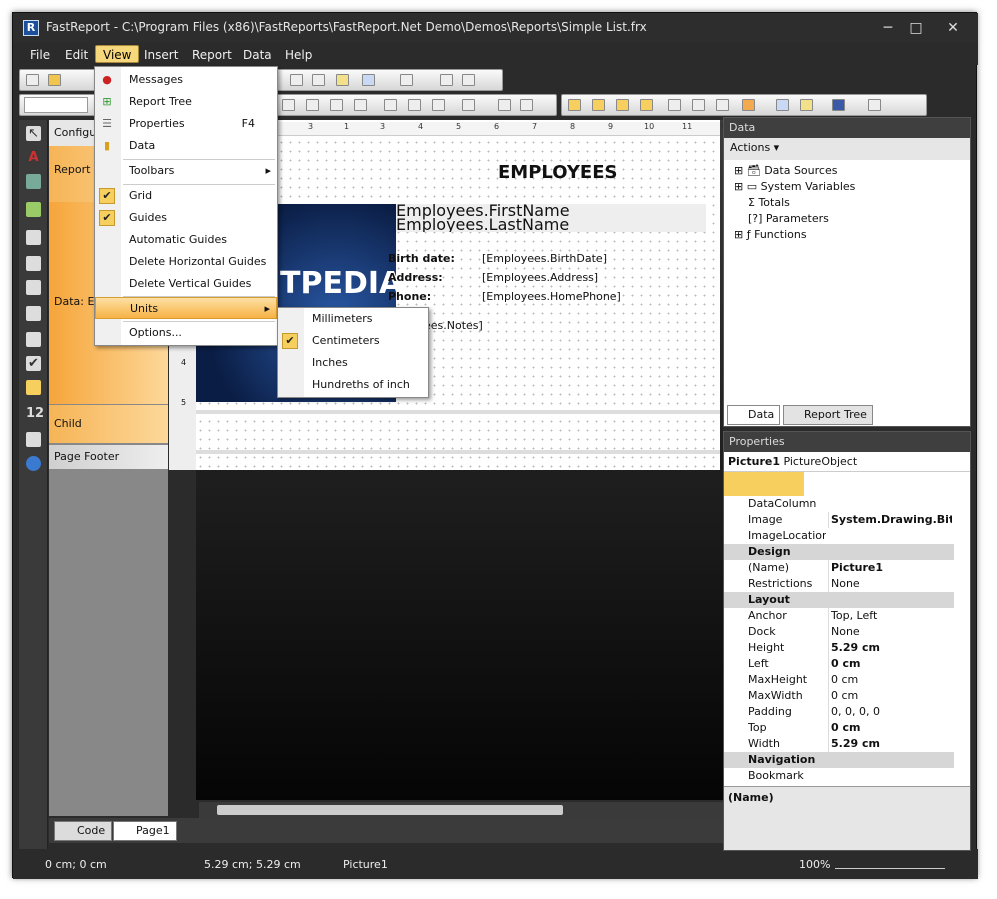 This screenshot has height=899, width=997. Describe the element at coordinates (953, 28) in the screenshot. I see `close-button: ✕` at that location.